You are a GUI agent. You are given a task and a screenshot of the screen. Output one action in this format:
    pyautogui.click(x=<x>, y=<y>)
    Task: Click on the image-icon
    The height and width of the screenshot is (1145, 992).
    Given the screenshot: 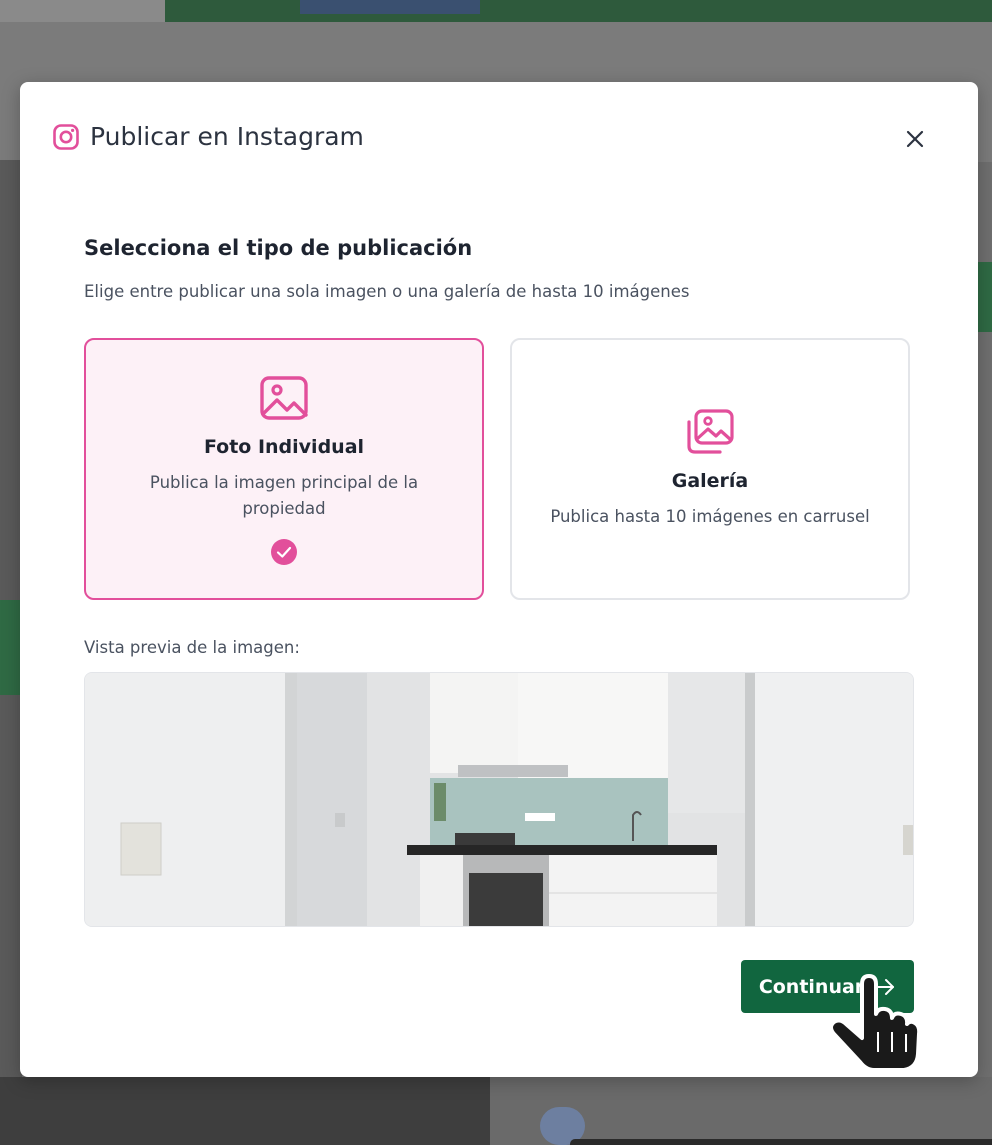 What is the action you would take?
    pyautogui.click(x=284, y=398)
    